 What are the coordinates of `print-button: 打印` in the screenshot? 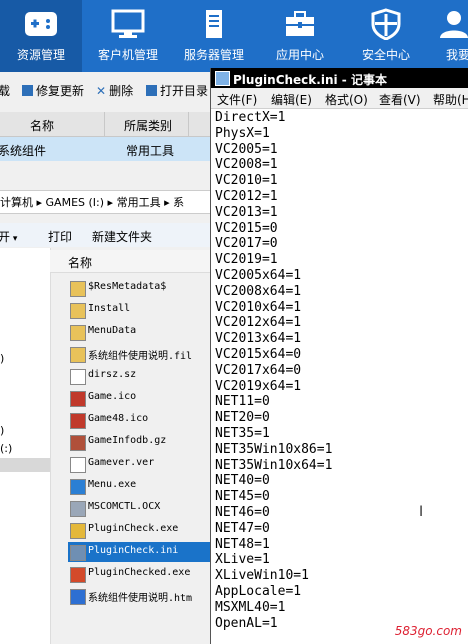 It's located at (60, 236).